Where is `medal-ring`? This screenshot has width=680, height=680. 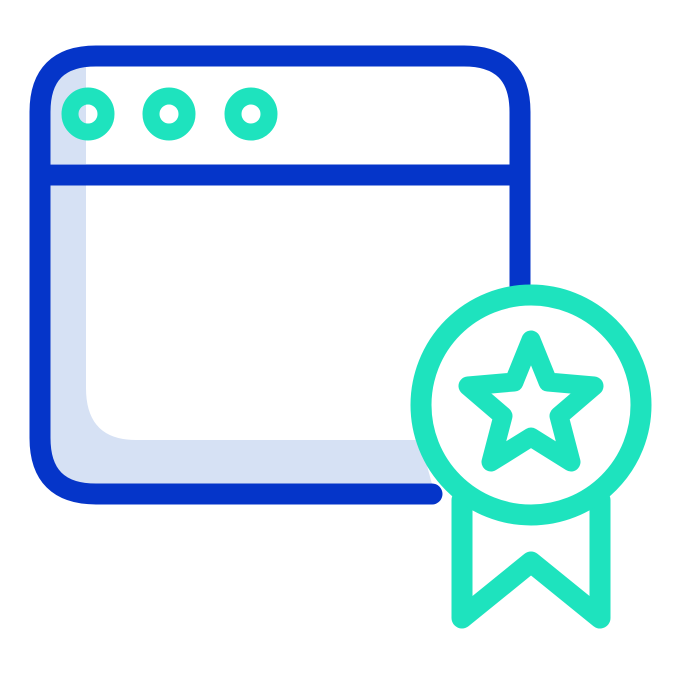
medal-ring is located at coordinates (531, 405).